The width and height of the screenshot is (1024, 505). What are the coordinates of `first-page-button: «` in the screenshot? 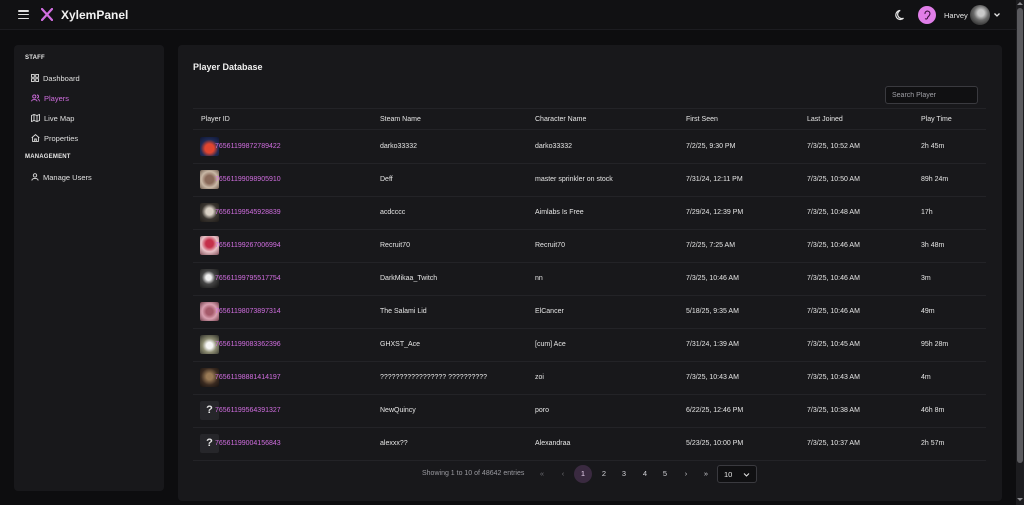 It's located at (542, 474).